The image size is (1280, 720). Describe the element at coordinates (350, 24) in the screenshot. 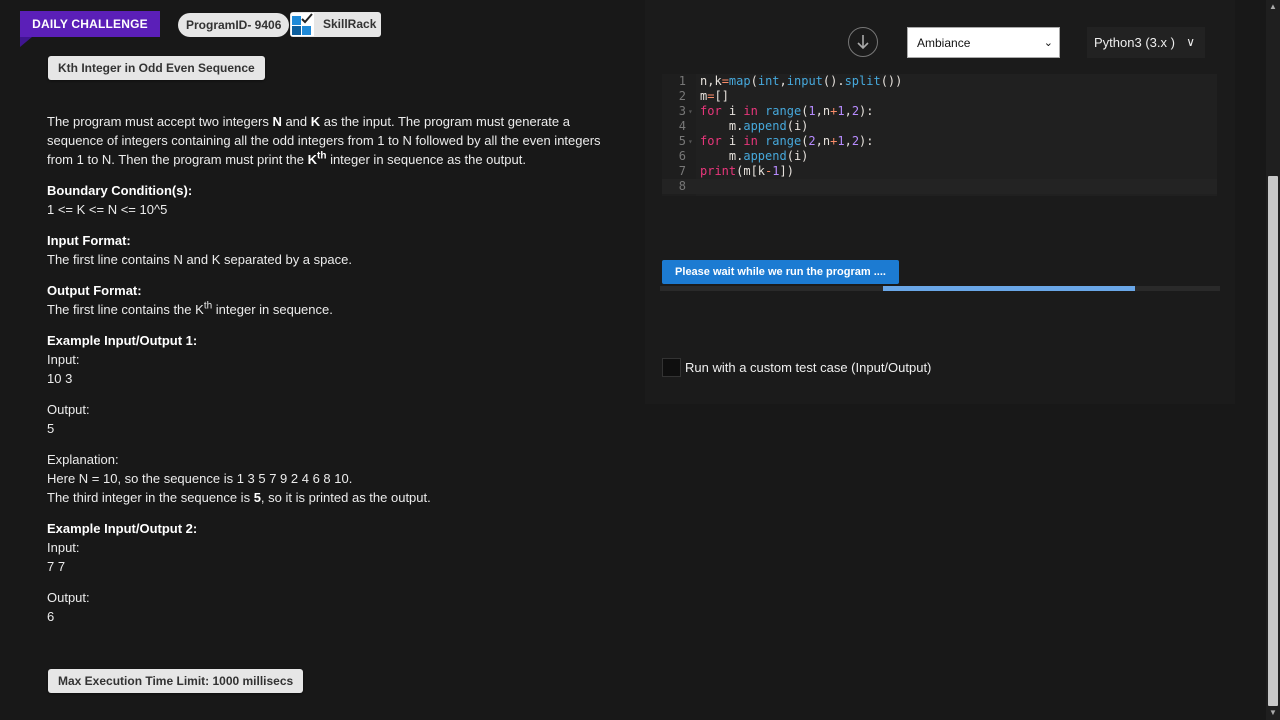

I see `skillrack-label: SkillRack` at that location.